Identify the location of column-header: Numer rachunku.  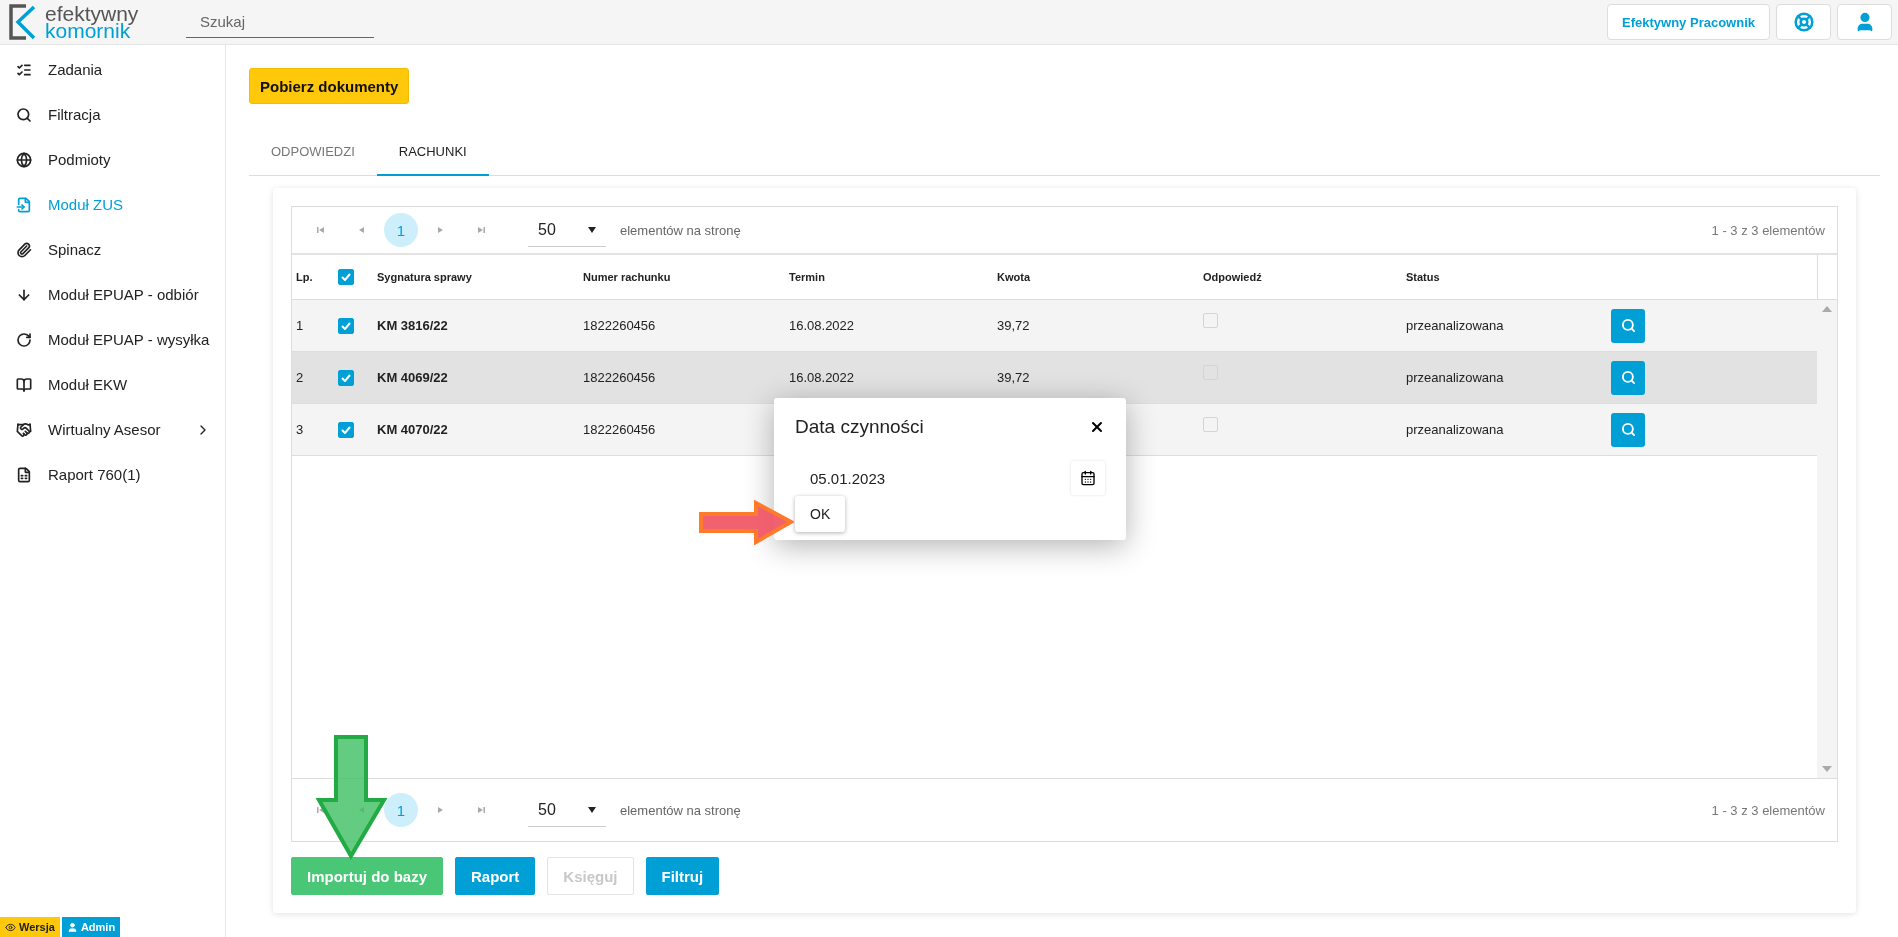
(627, 277).